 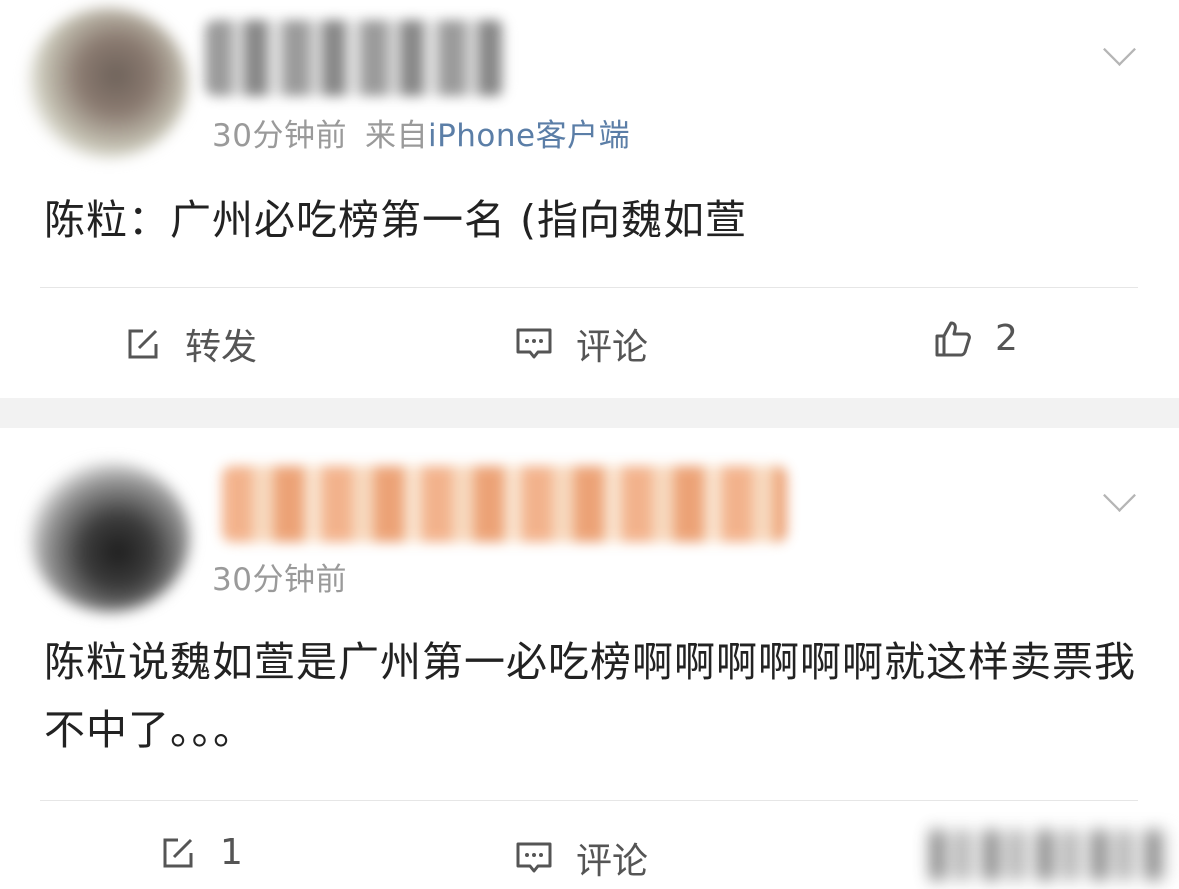 What do you see at coordinates (589, 413) in the screenshot?
I see `feed-separator` at bounding box center [589, 413].